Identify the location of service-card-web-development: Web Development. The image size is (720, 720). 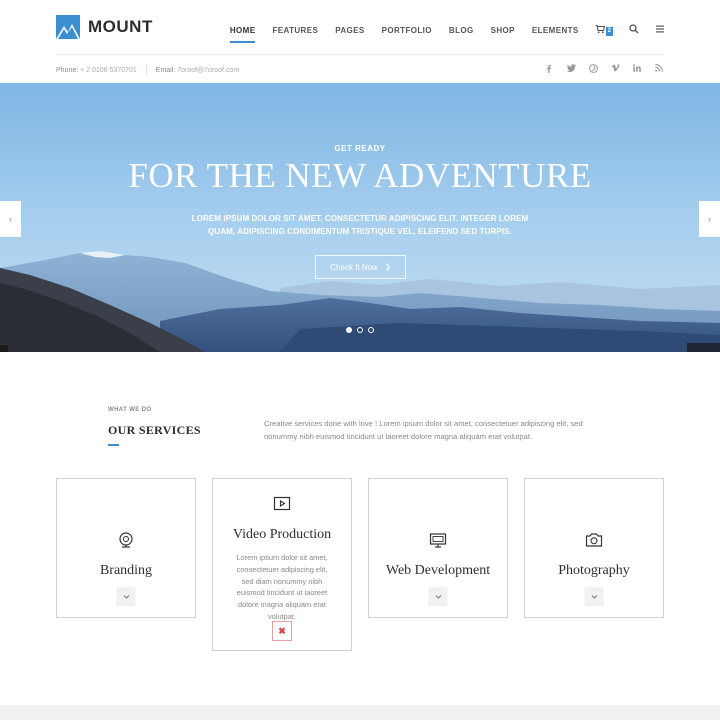
(438, 548).